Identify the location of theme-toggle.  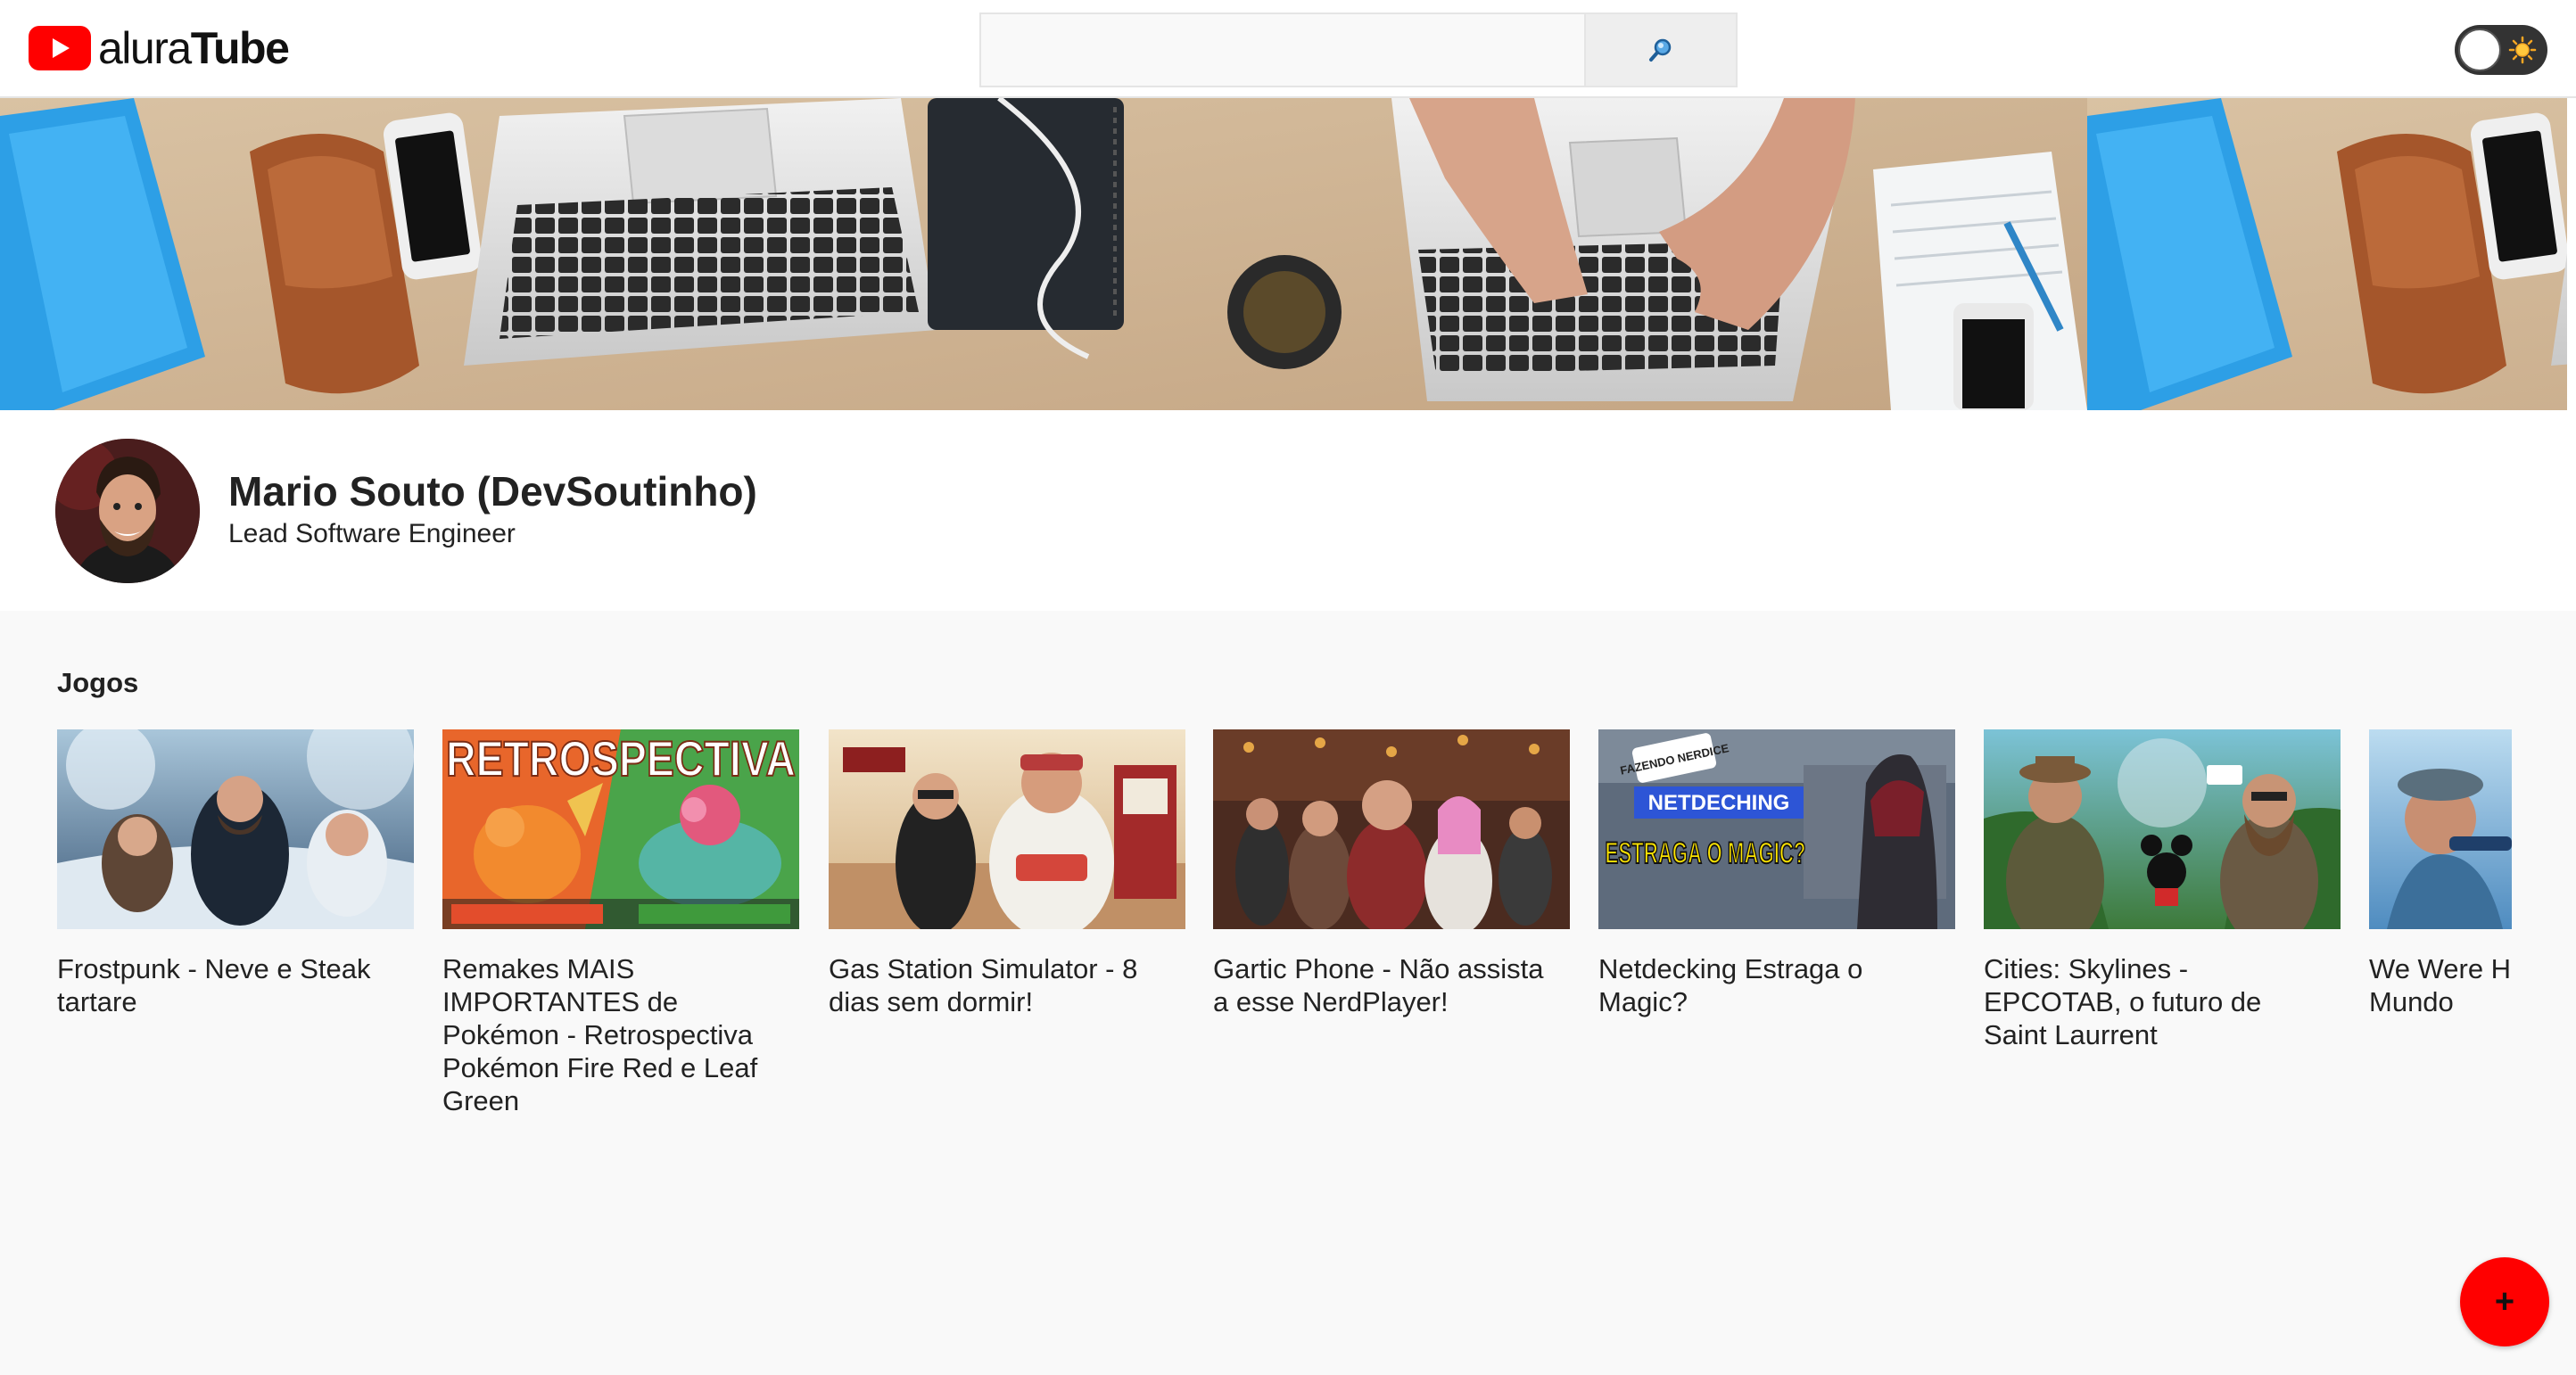
(2501, 50).